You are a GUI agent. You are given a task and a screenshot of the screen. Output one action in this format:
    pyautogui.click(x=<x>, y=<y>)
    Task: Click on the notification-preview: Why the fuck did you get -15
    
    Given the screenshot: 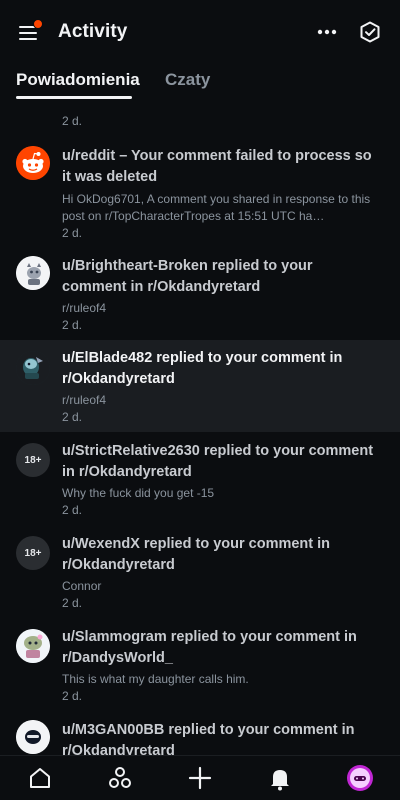 What is the action you would take?
    pyautogui.click(x=138, y=493)
    